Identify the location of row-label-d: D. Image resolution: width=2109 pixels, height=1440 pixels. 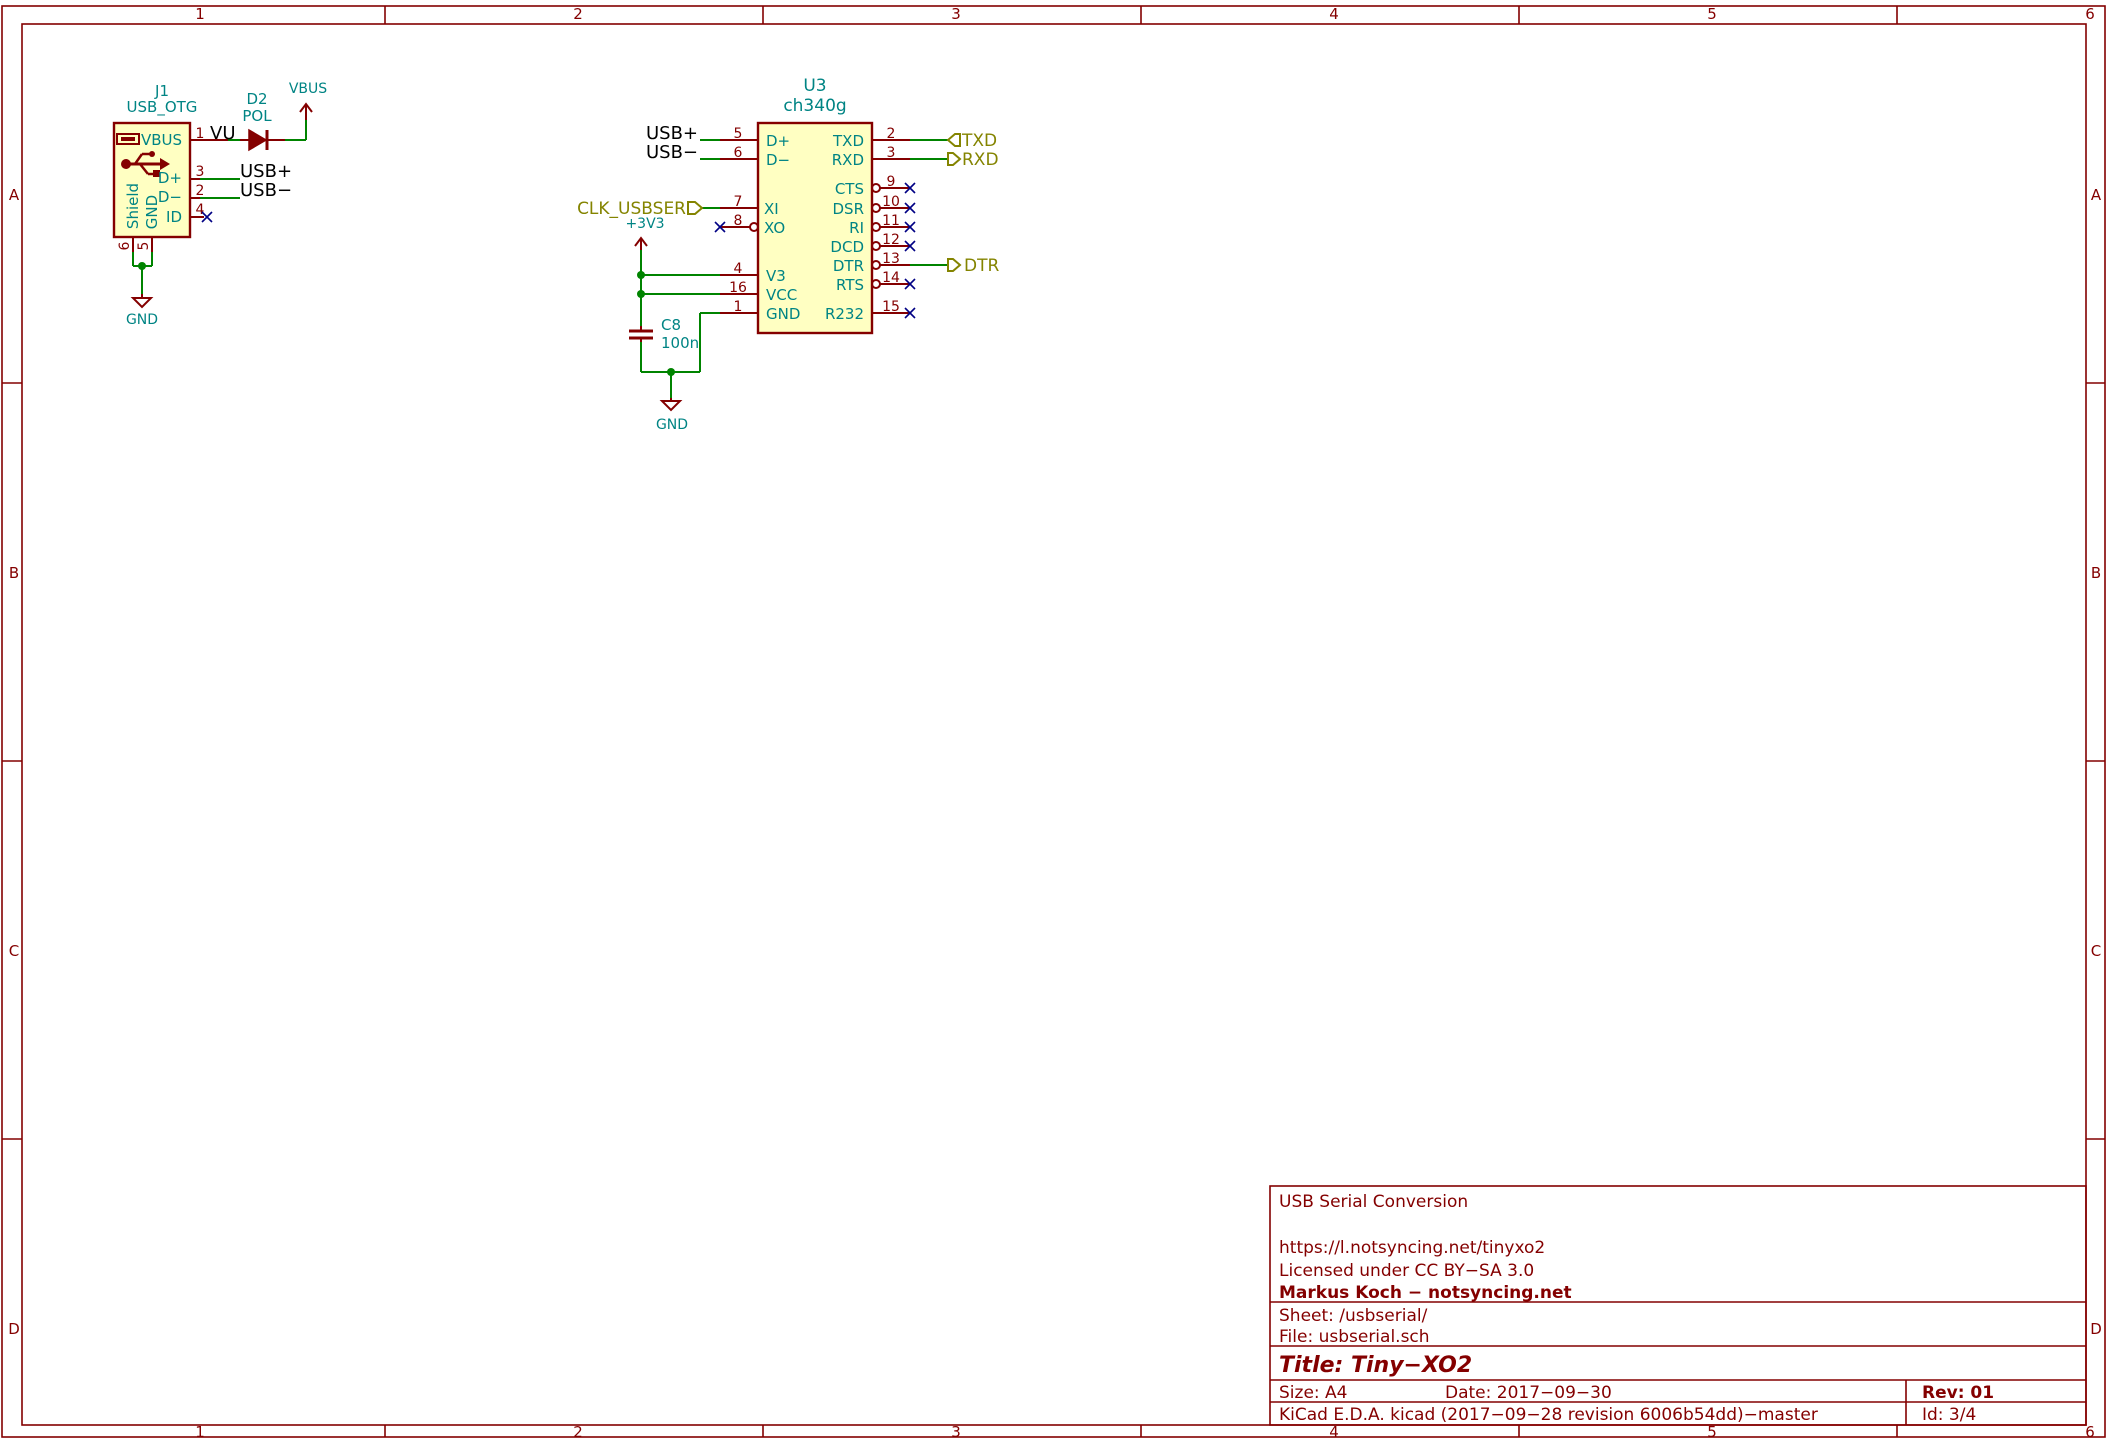
(14, 1329).